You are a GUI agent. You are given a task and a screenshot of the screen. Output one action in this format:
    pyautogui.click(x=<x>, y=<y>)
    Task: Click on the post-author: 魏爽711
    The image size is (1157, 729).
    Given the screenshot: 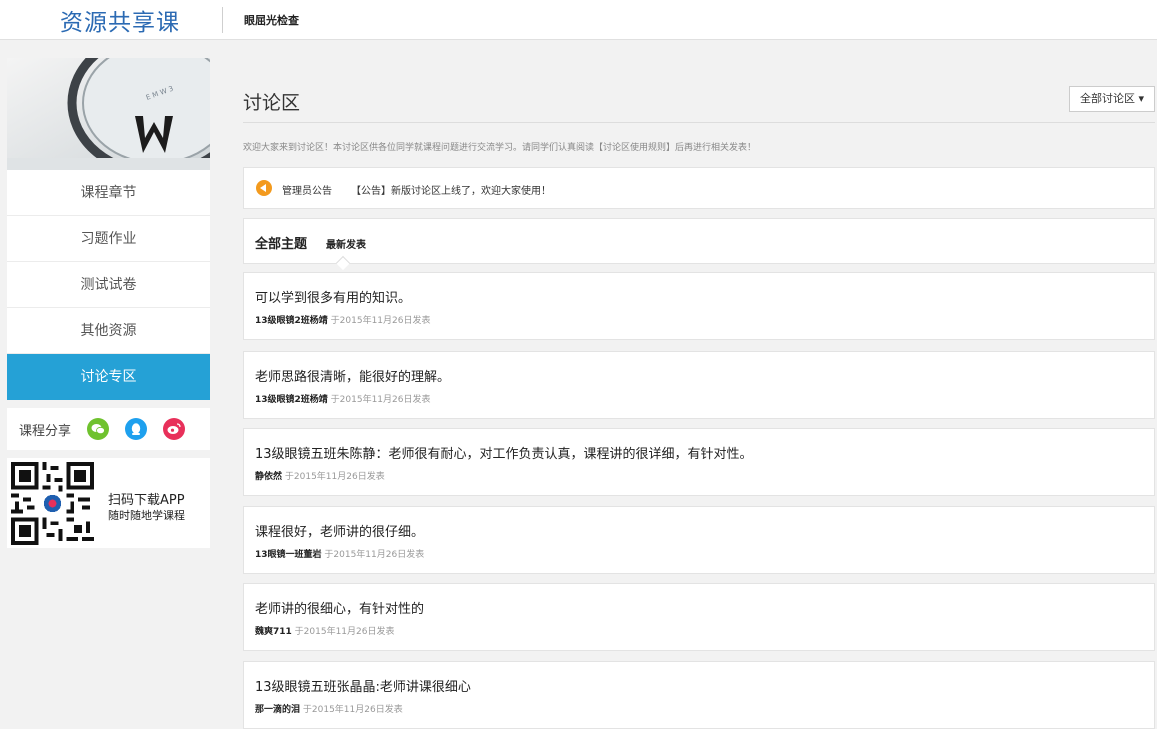 What is the action you would take?
    pyautogui.click(x=273, y=632)
    